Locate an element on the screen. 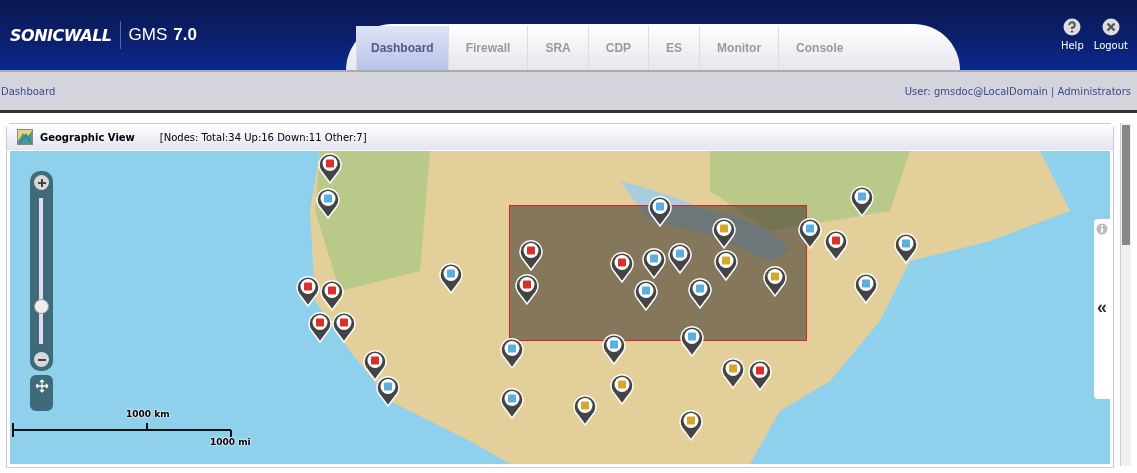  node-summary: [Nodes: Total:34 Up:16 Down:11 Other:7] is located at coordinates (263, 137).